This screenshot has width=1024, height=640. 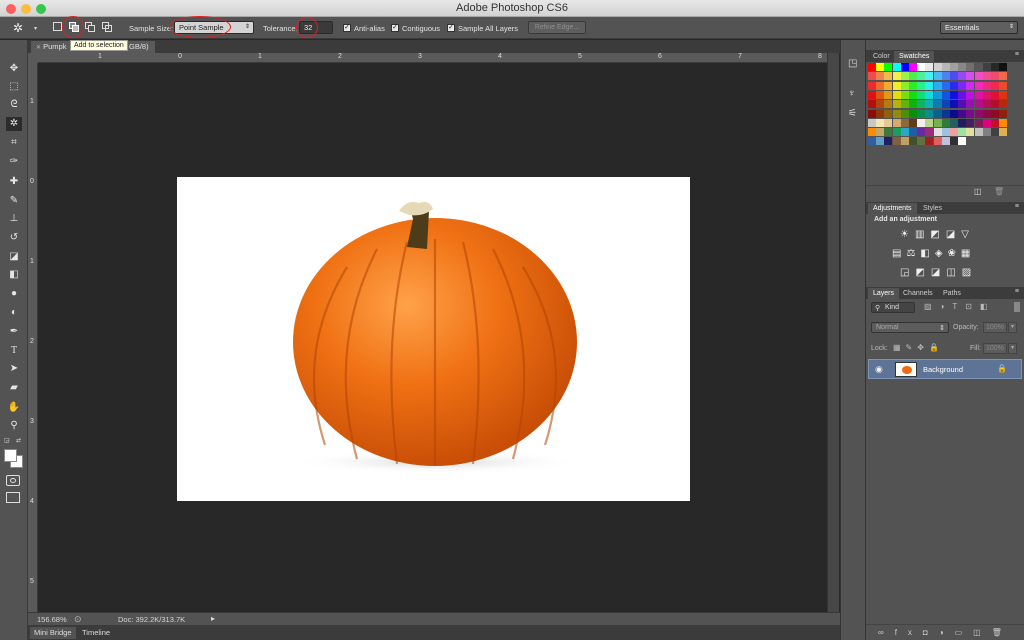 What do you see at coordinates (13, 497) in the screenshot?
I see `screen-mode-icon` at bounding box center [13, 497].